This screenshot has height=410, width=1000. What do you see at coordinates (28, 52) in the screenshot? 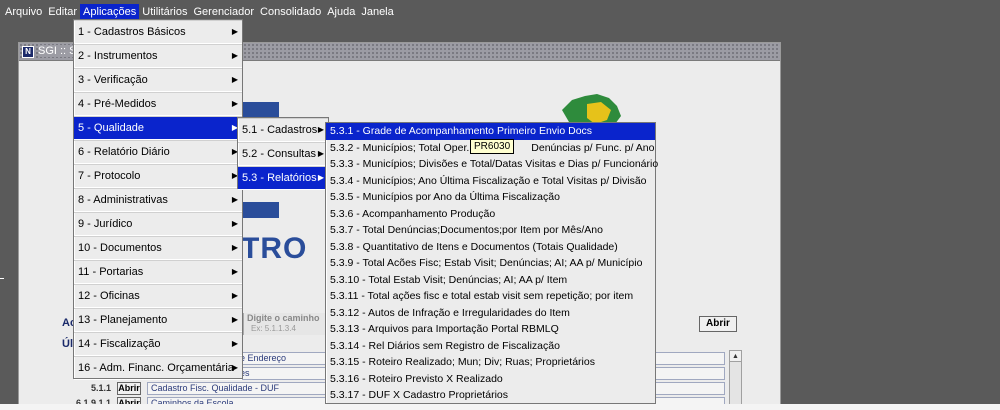
I see `app-icon: N` at bounding box center [28, 52].